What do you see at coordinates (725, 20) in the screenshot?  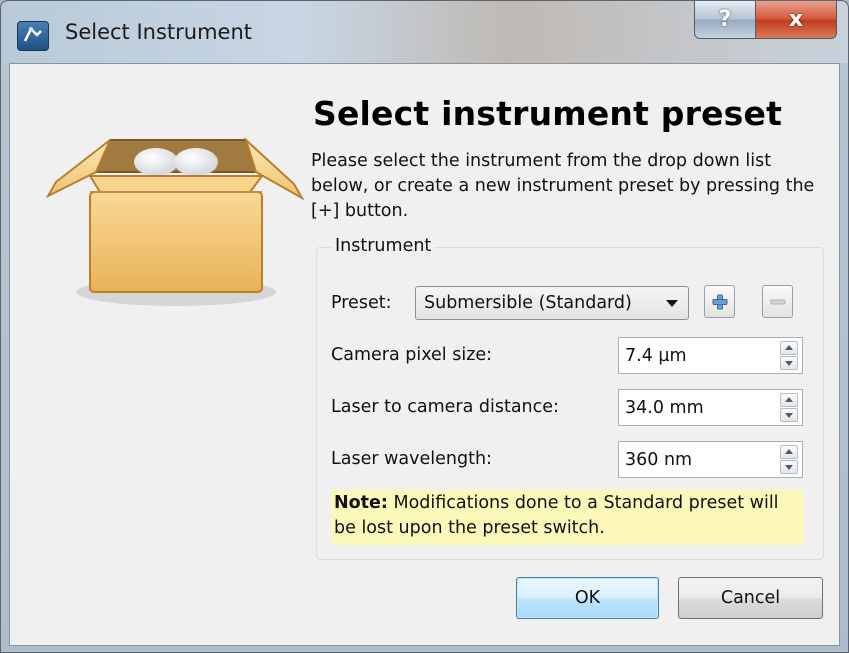 I see `help-button: ?` at bounding box center [725, 20].